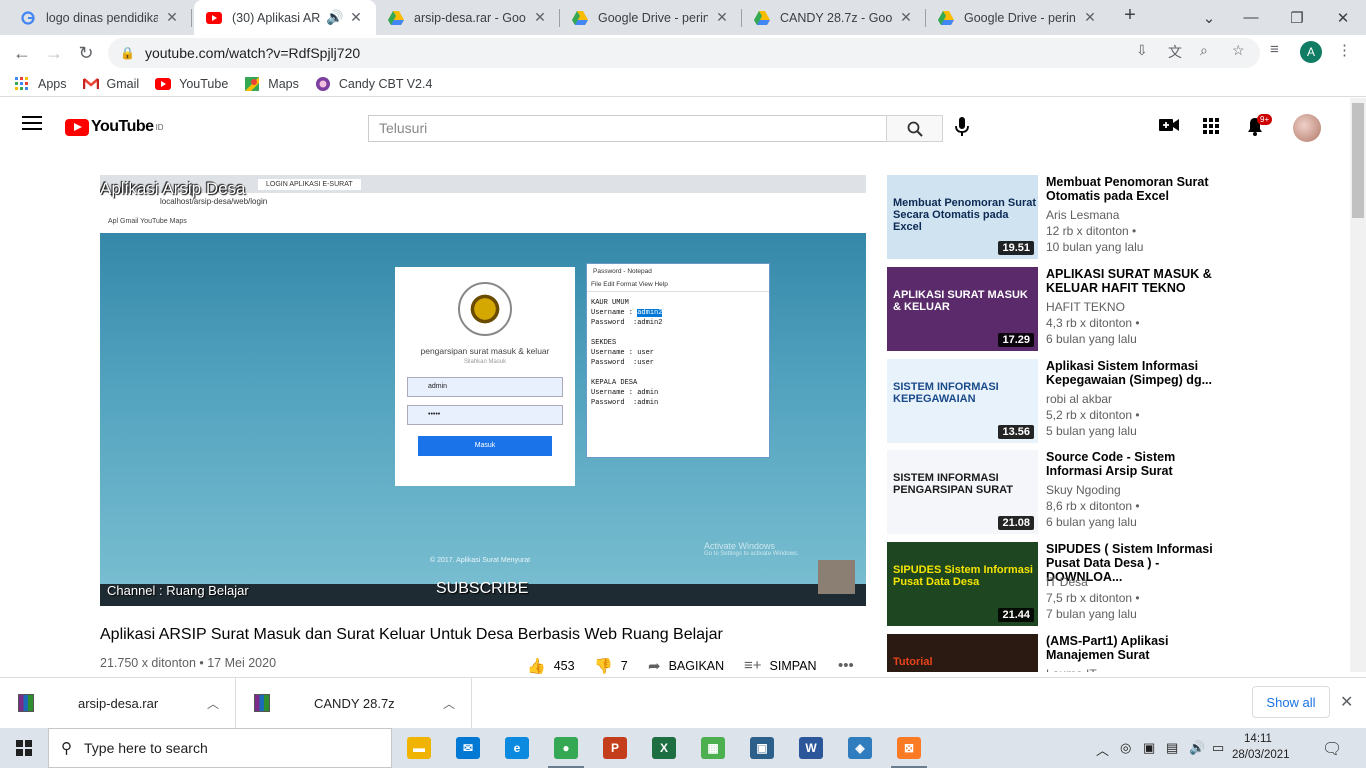 Image resolution: width=1366 pixels, height=768 pixels. I want to click on show-all-downloads-button: Show all, so click(1291, 702).